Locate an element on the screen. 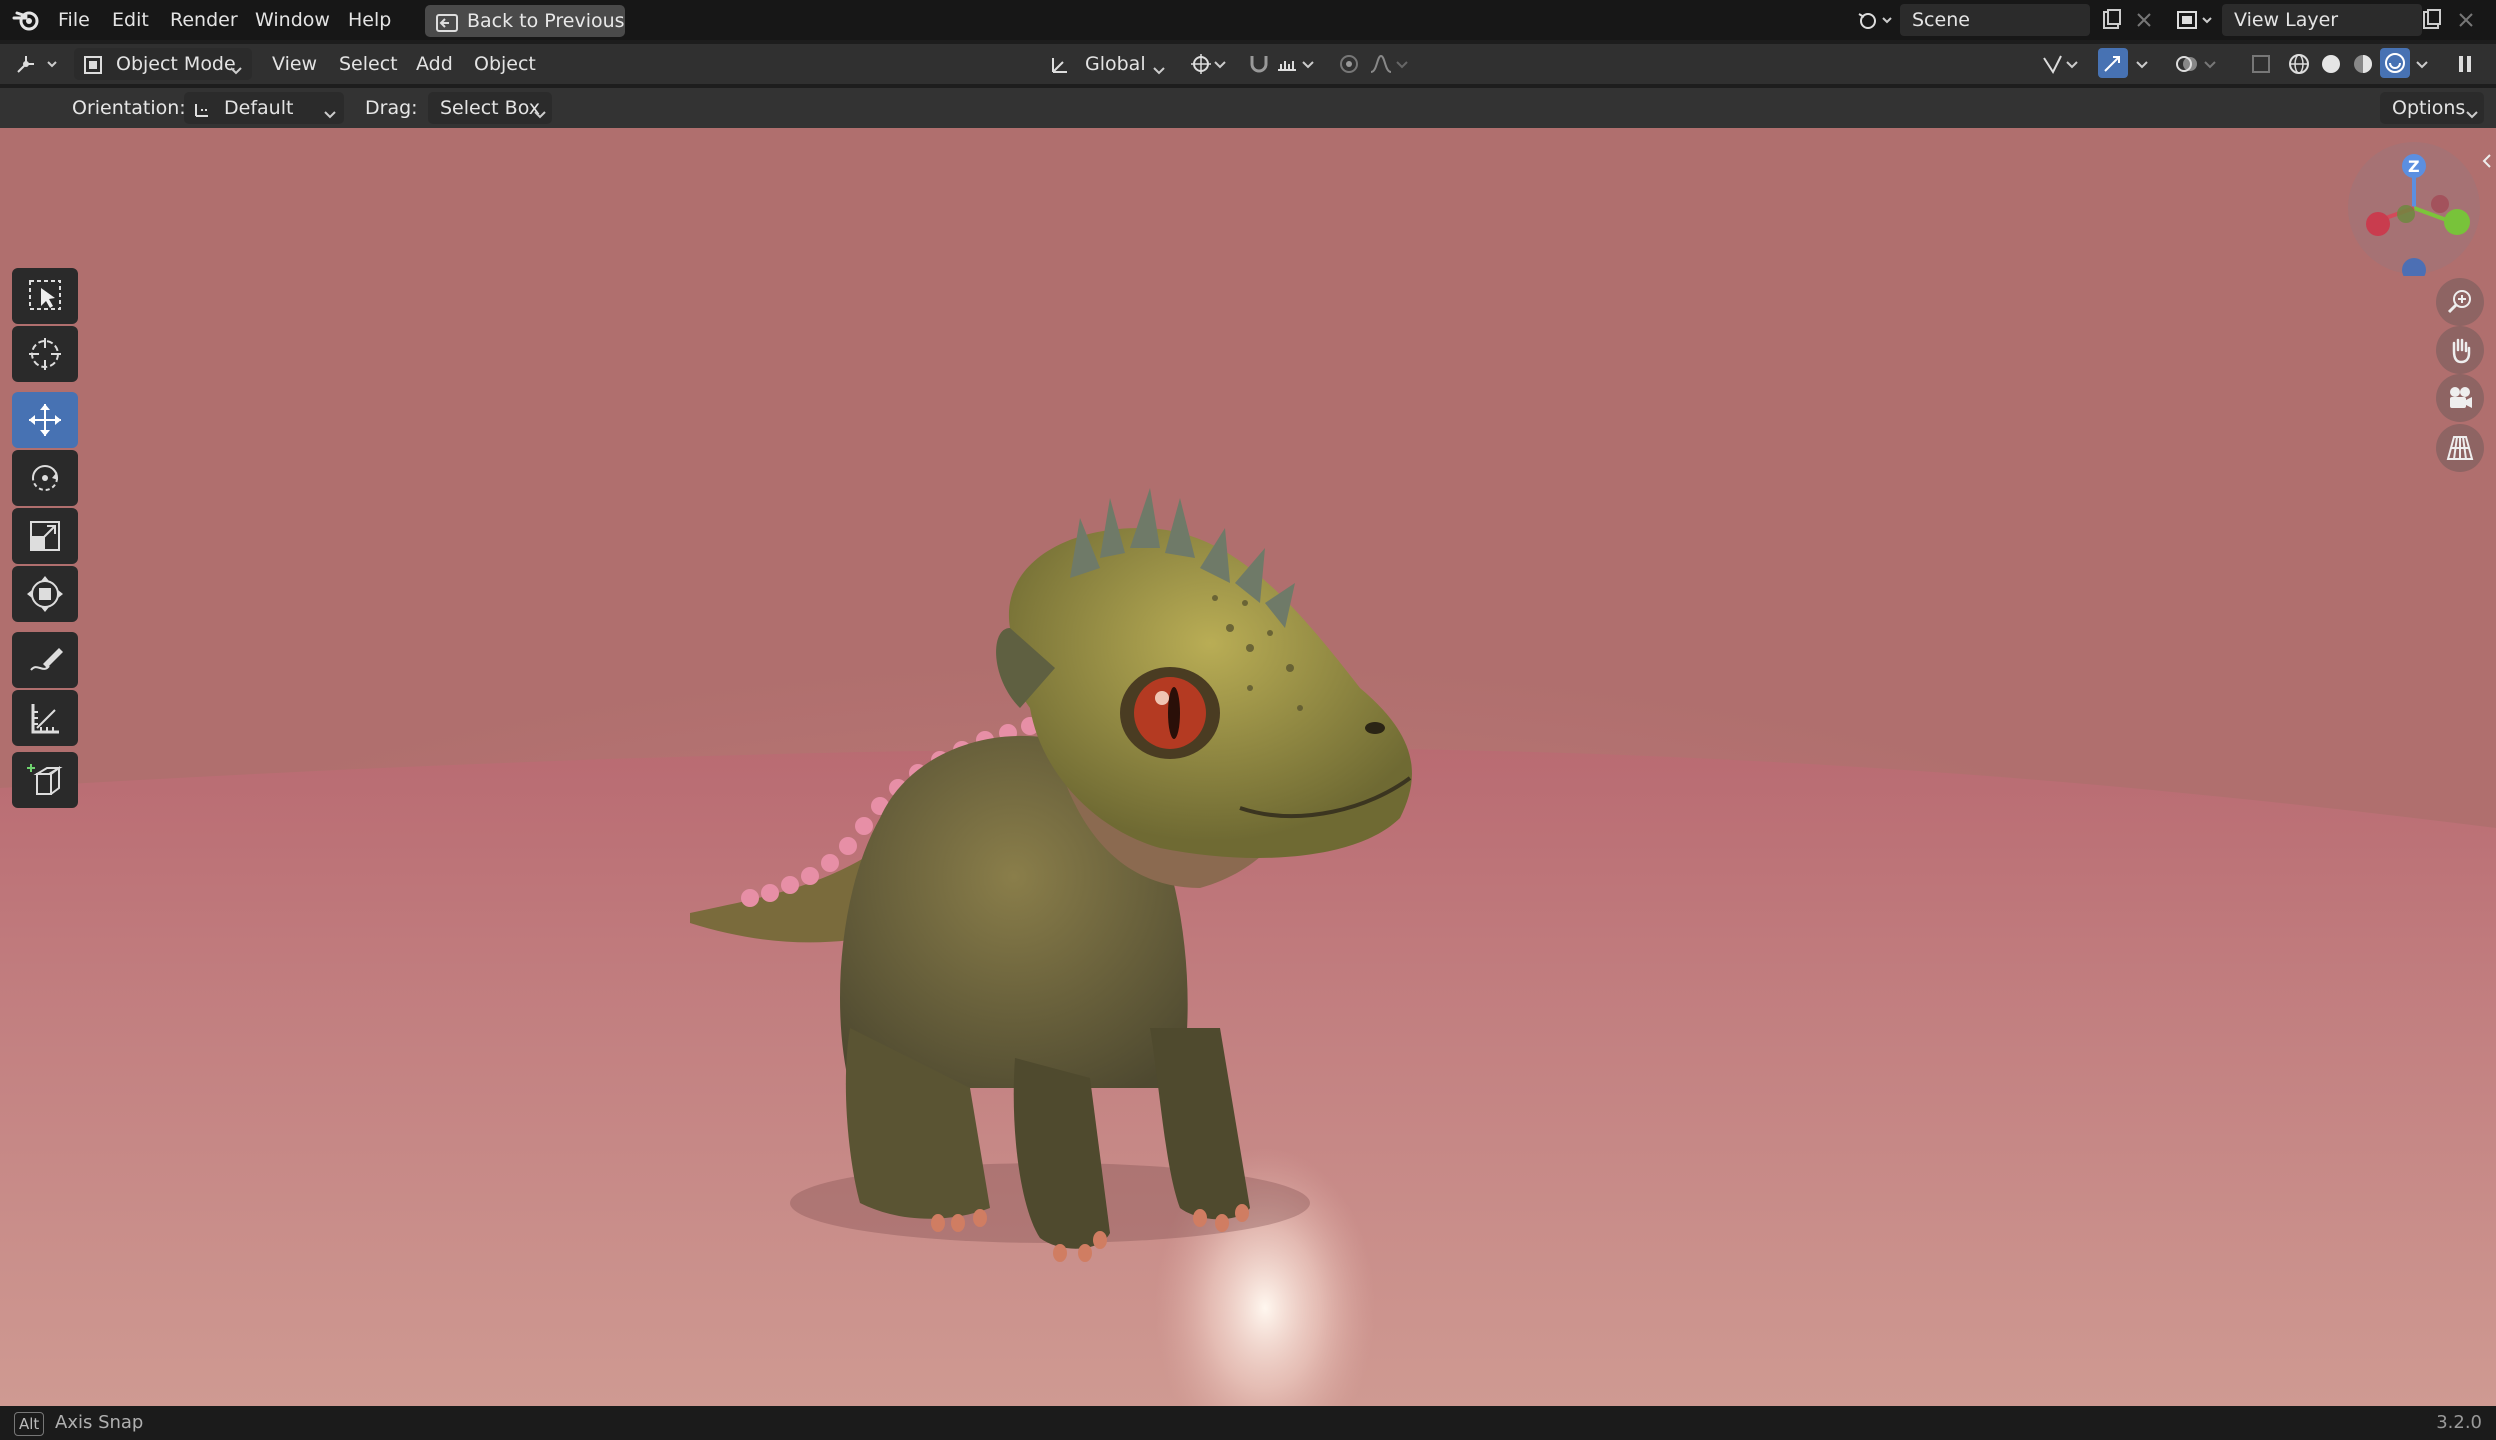  view-layer-close-icon is located at coordinates (2466, 20).